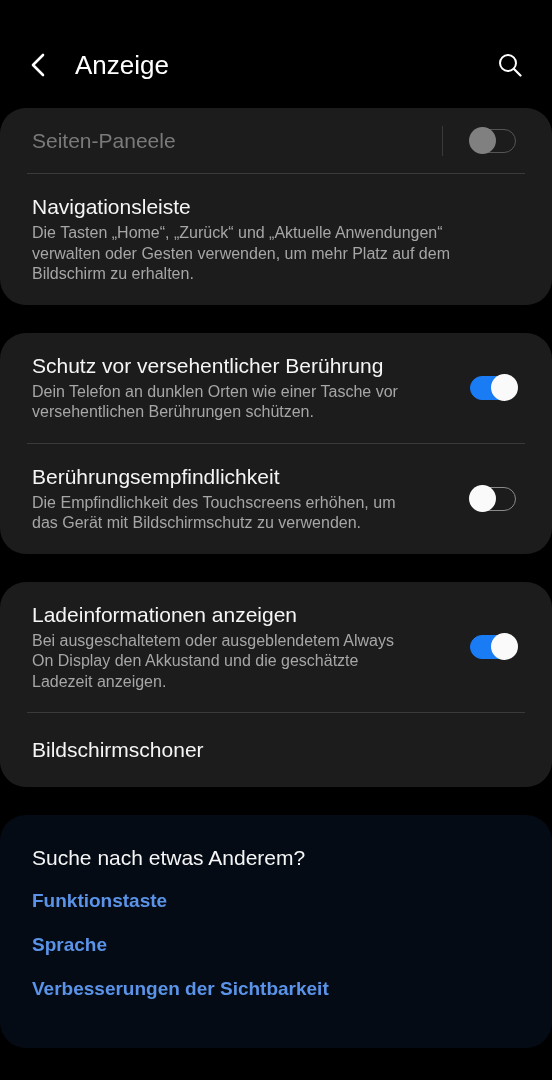 The image size is (552, 1080). I want to click on suggestion-link: Sprache, so click(69, 945).